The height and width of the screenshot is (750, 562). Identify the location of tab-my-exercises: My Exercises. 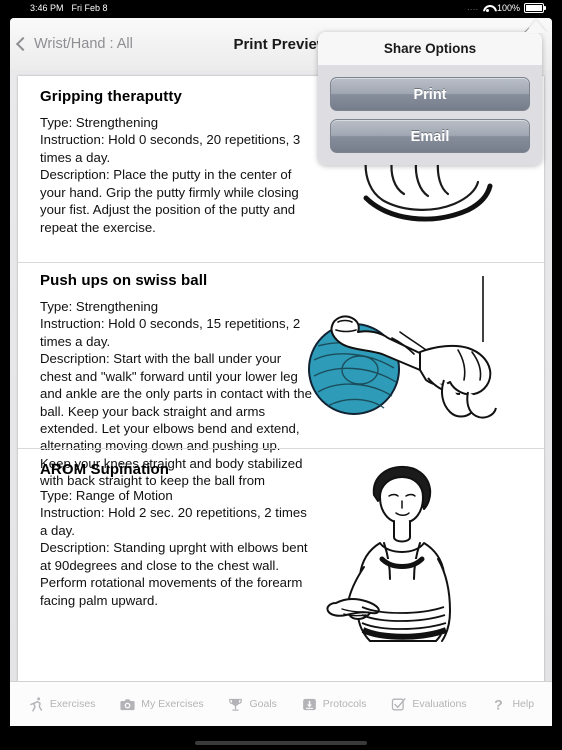
(161, 704).